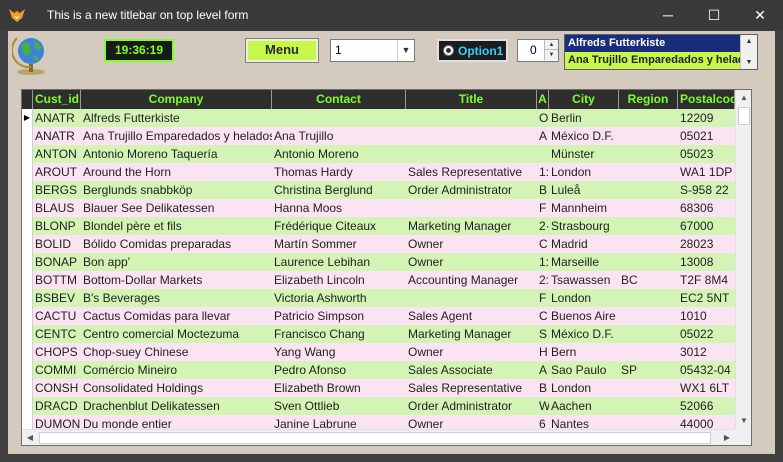  Describe the element at coordinates (57, 334) in the screenshot. I see `cell-cust-id: CENTC` at that location.